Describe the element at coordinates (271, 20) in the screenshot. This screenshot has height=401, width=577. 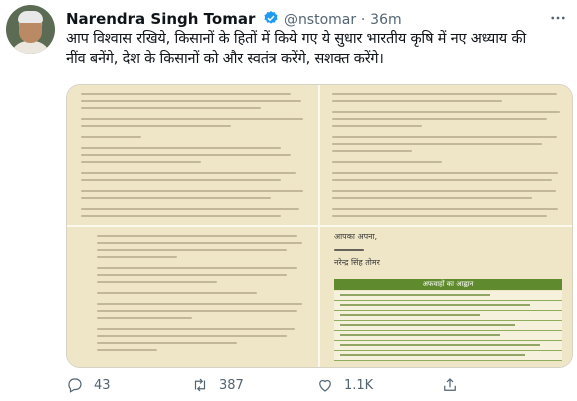
I see `verified-badge-icon` at that location.